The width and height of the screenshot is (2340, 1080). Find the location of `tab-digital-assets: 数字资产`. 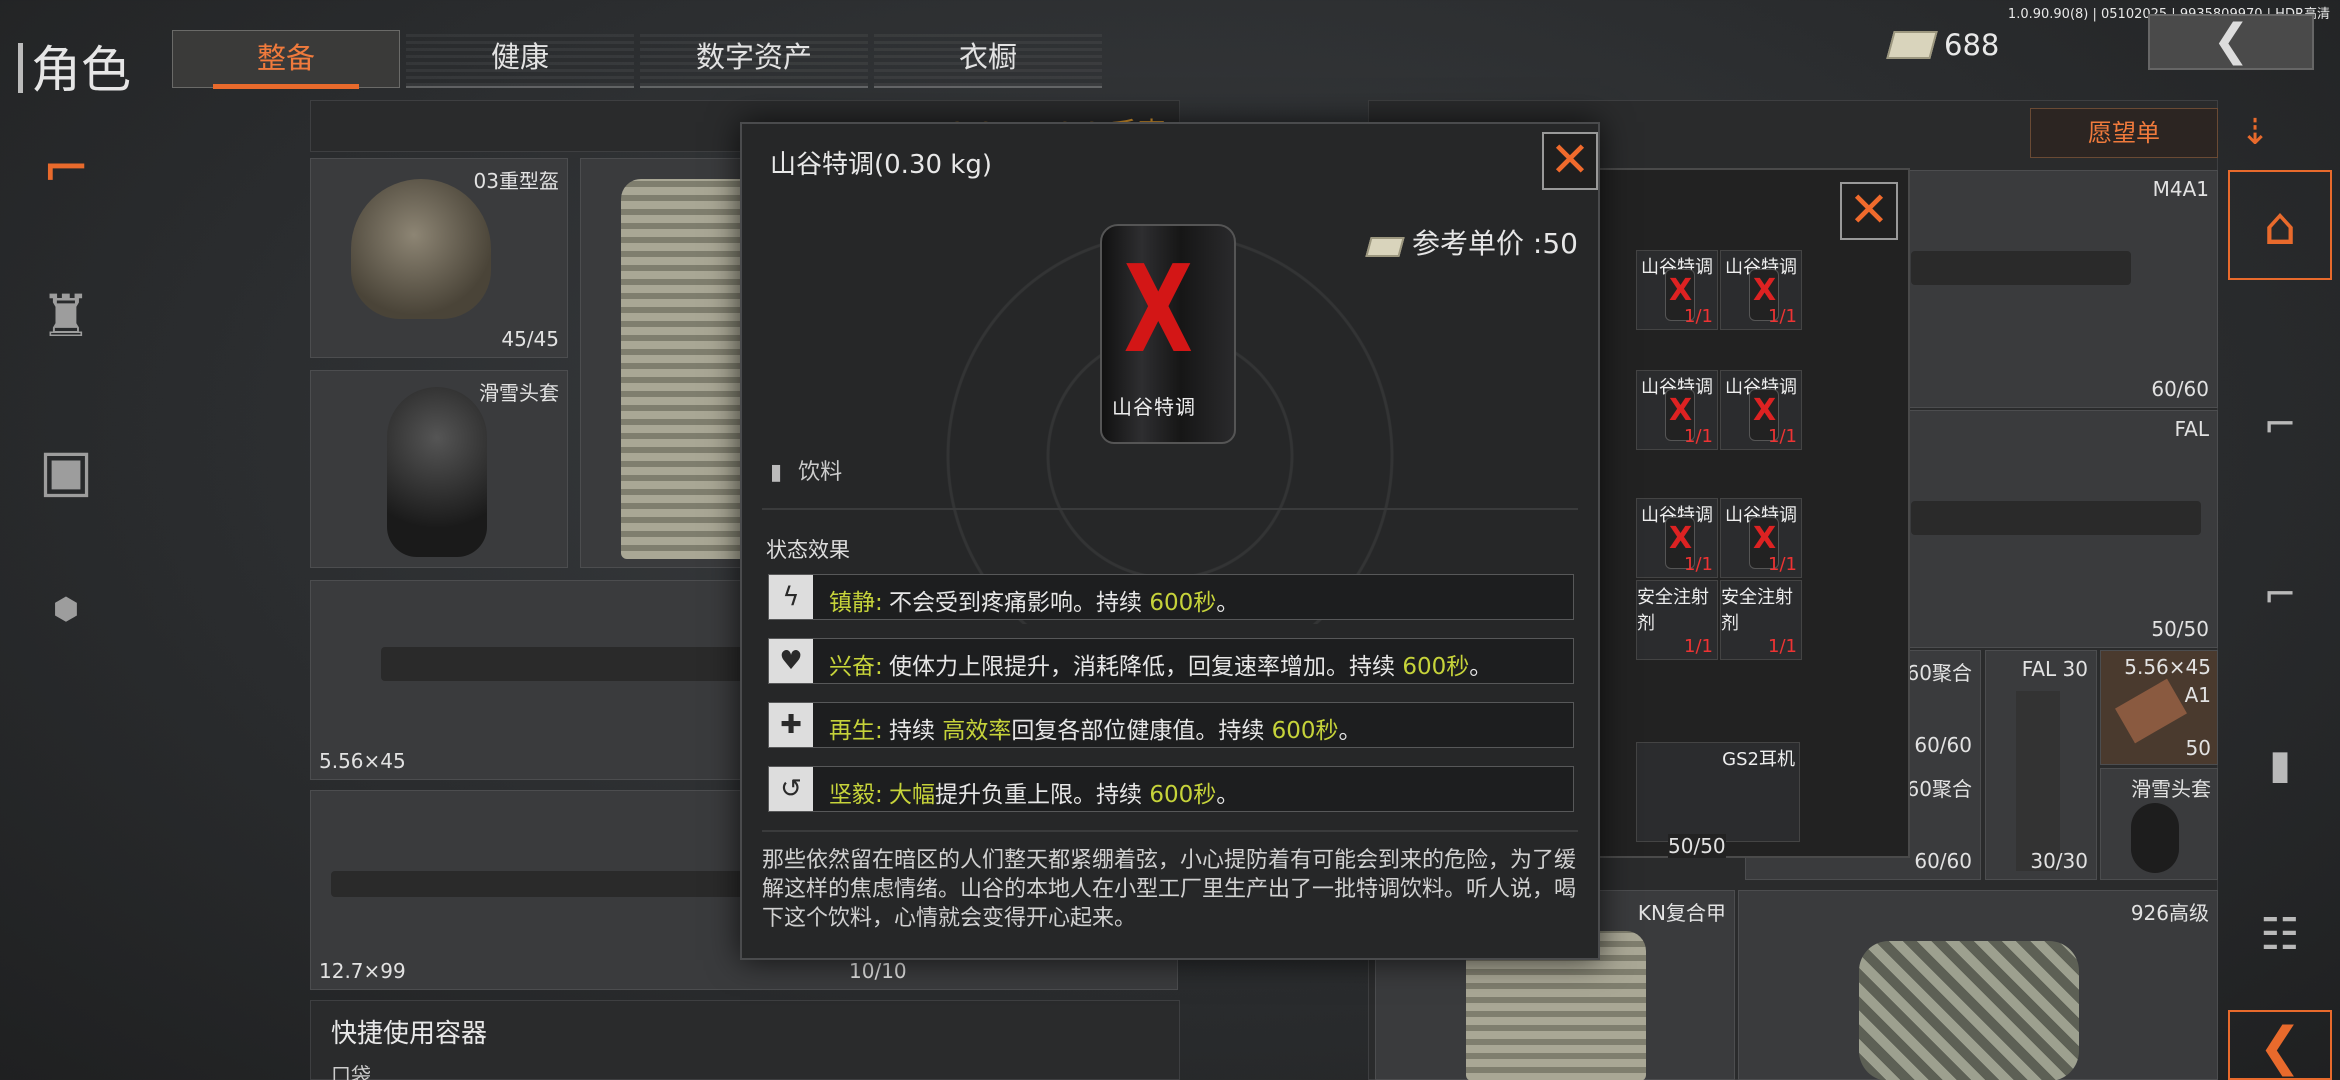

tab-digital-assets: 数字资产 is located at coordinates (754, 59).